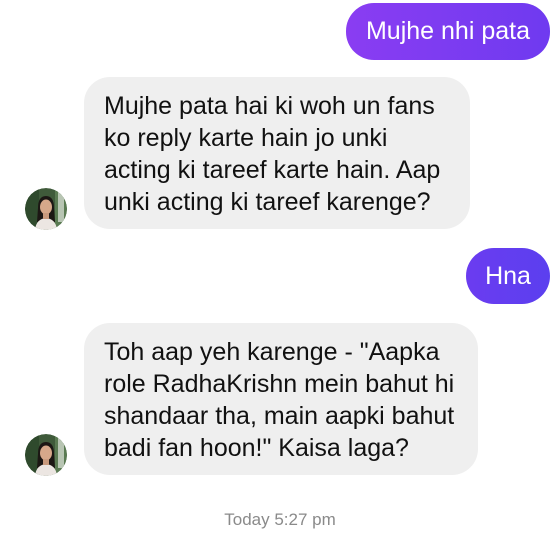 This screenshot has width=560, height=560. I want to click on outgoing-message-bubble: Mujhe nhi pata, so click(448, 31).